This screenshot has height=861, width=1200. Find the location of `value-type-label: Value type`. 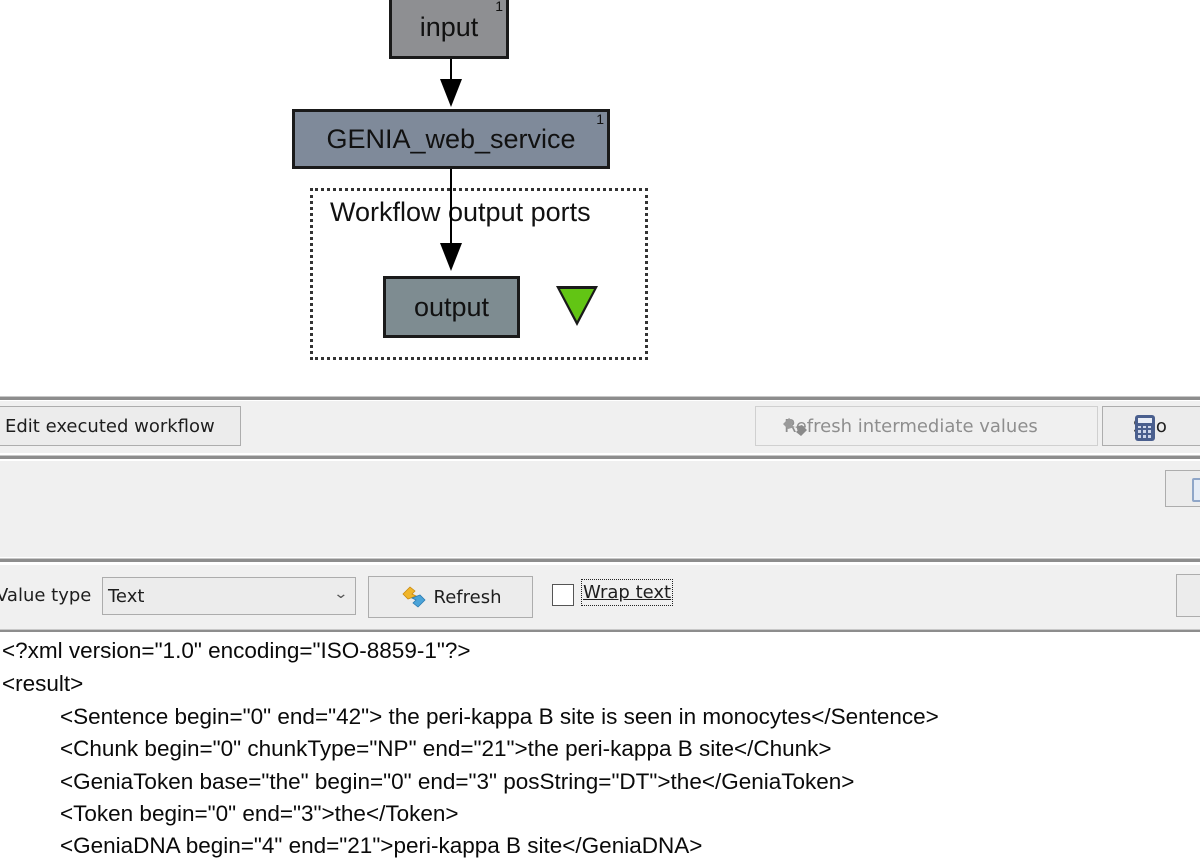

value-type-label: Value type is located at coordinates (46, 595).